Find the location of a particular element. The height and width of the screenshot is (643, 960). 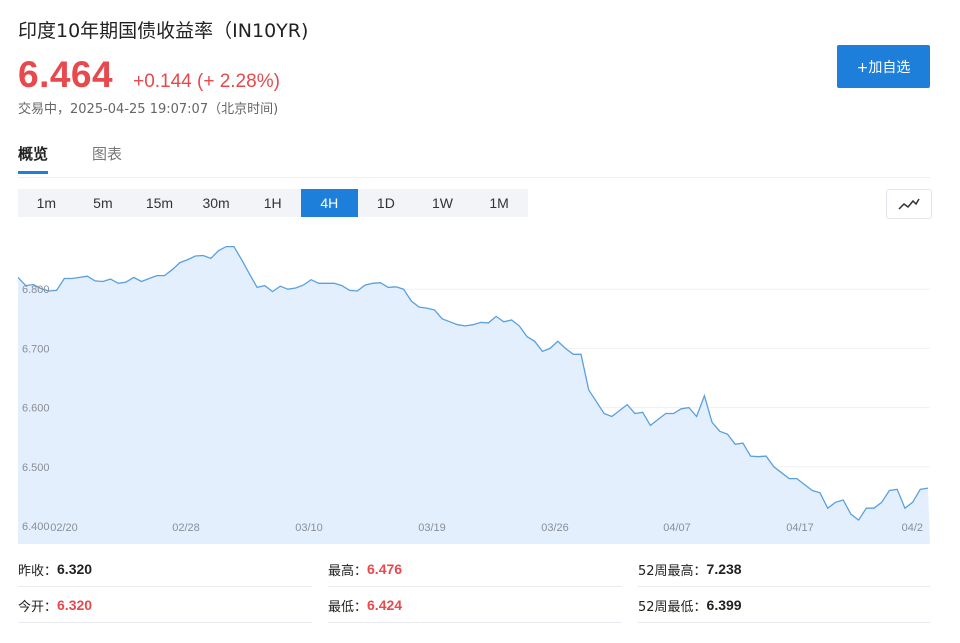

stat-open: 今开： 6.320 is located at coordinates (165, 605).